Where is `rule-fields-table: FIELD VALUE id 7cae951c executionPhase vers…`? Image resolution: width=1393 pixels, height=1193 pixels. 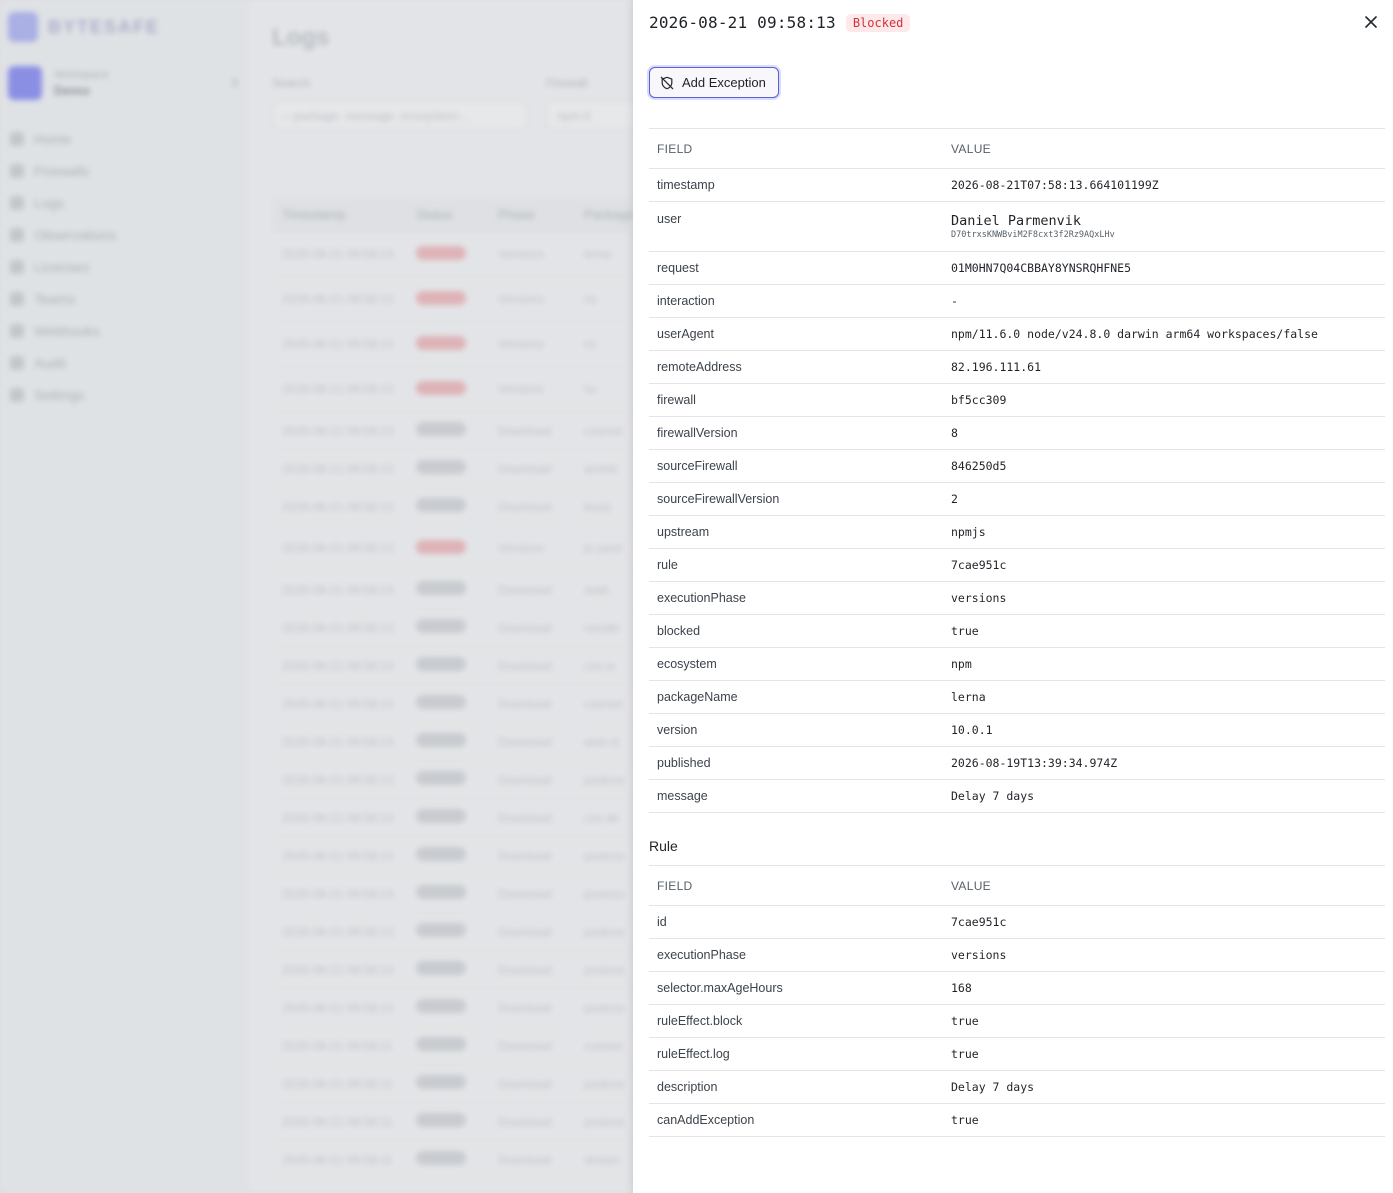
rule-fields-table: FIELD VALUE id 7cae951c executionPhase vers… is located at coordinates (1017, 1001).